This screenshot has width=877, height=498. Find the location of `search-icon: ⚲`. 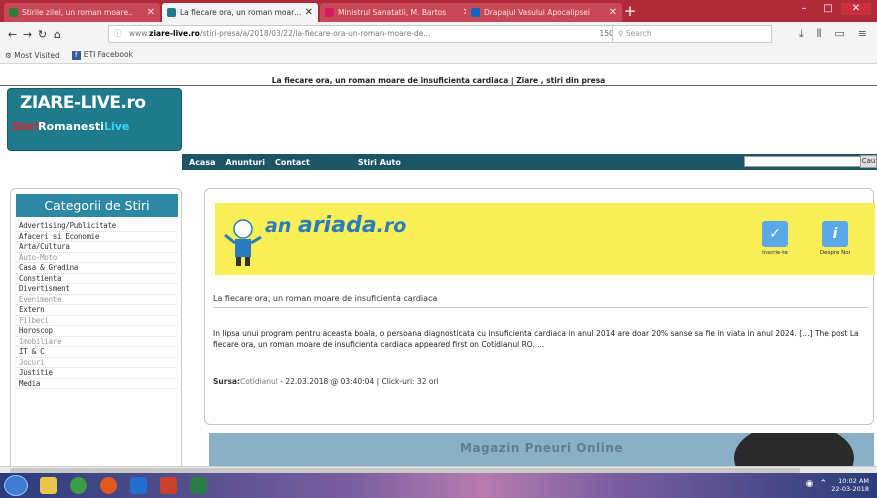

search-icon: ⚲ is located at coordinates (622, 33).